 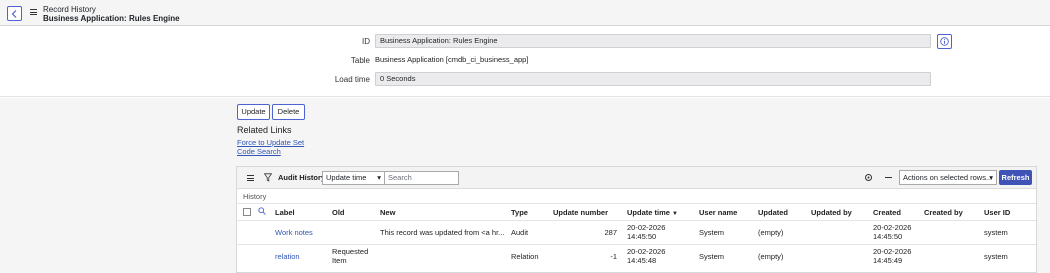 What do you see at coordinates (718, 212) in the screenshot?
I see `column-header-user-name: User name` at bounding box center [718, 212].